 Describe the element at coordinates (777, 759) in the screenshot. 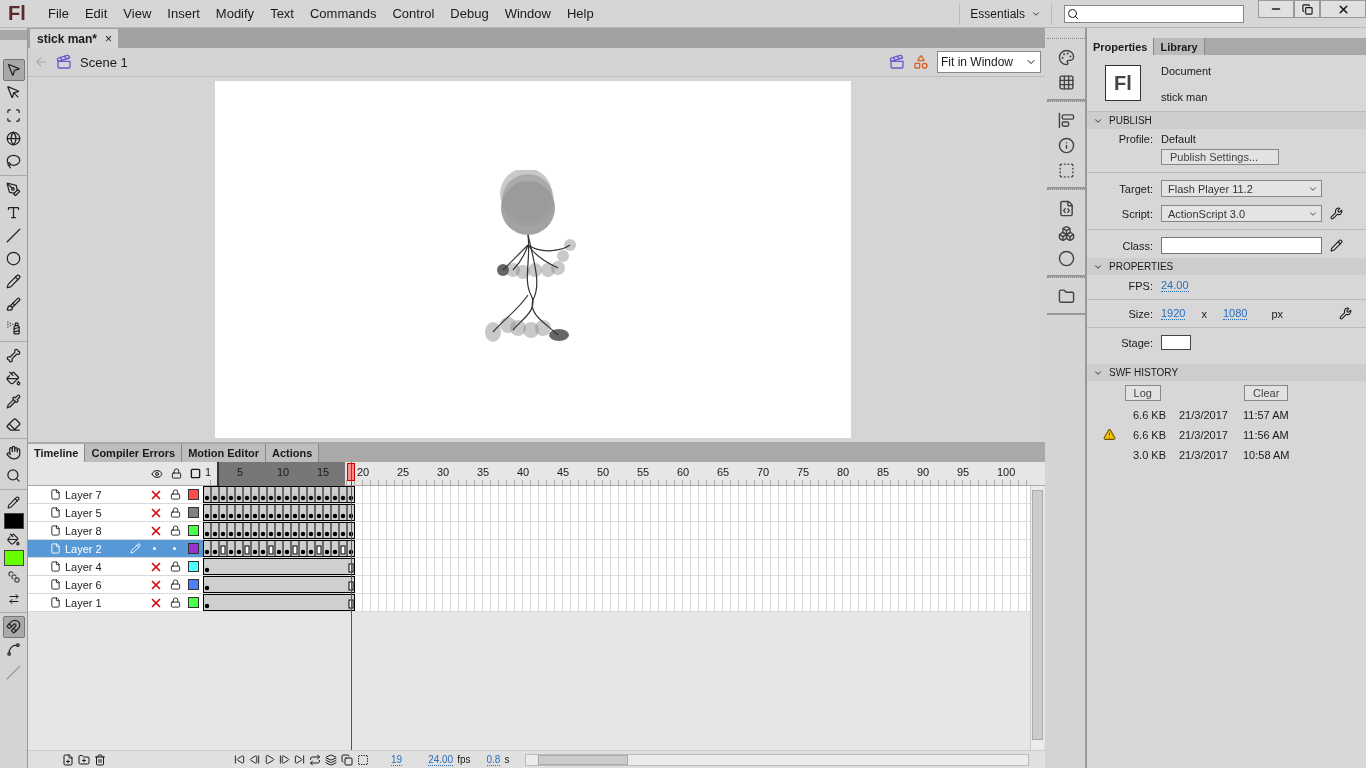

I see `horizontal-scrollbar` at that location.